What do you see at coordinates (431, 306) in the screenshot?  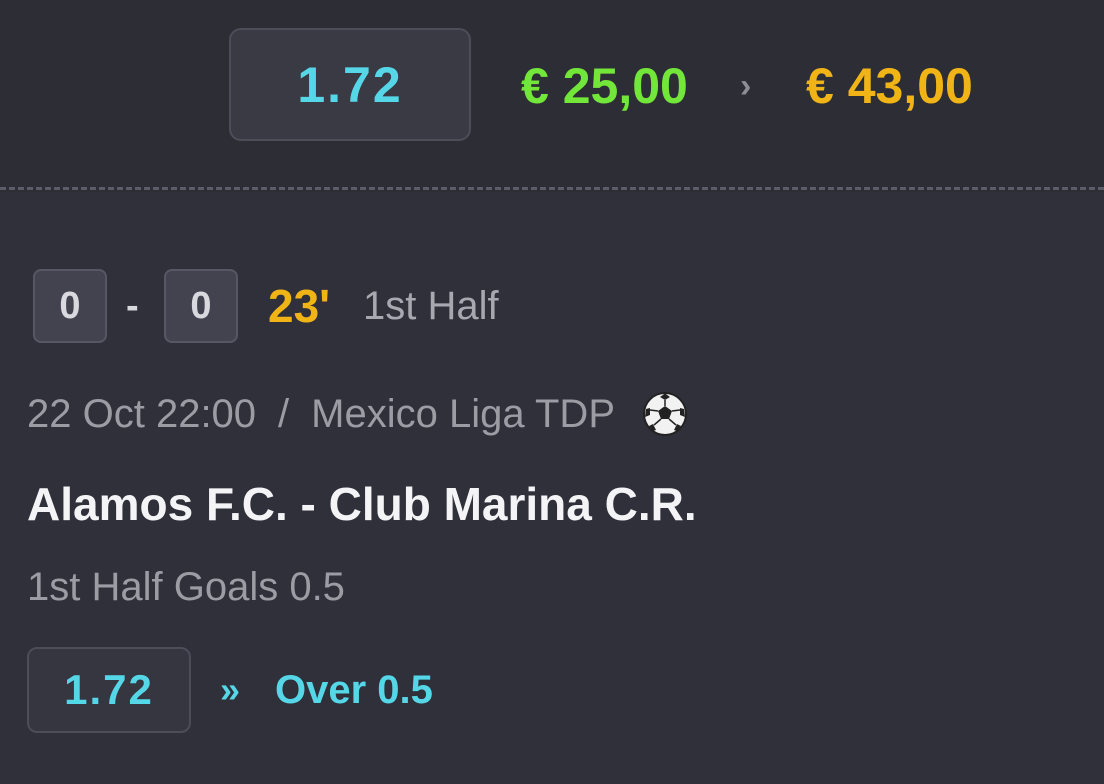 I see `match-period: 1st Half` at bounding box center [431, 306].